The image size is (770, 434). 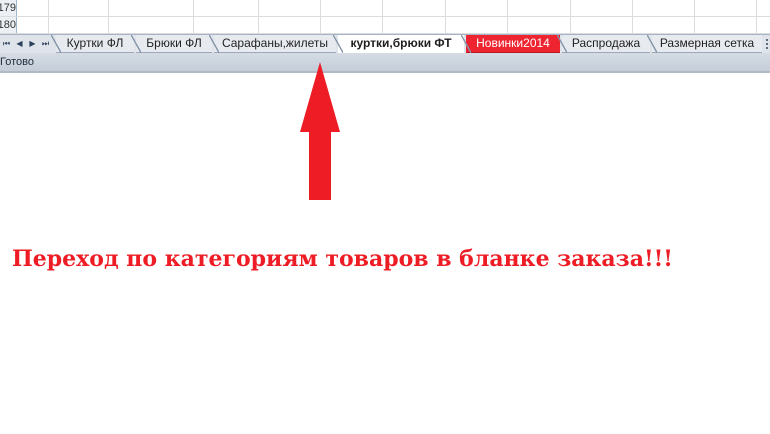 I want to click on status-ready-text: Готово, so click(x=17, y=62).